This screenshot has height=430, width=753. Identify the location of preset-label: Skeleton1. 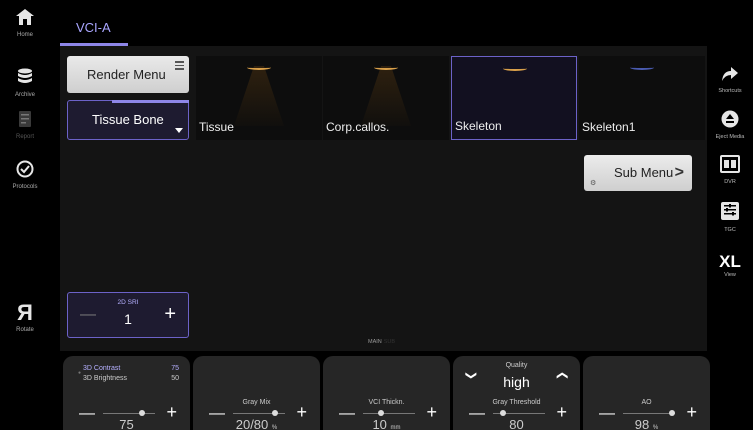
(609, 127).